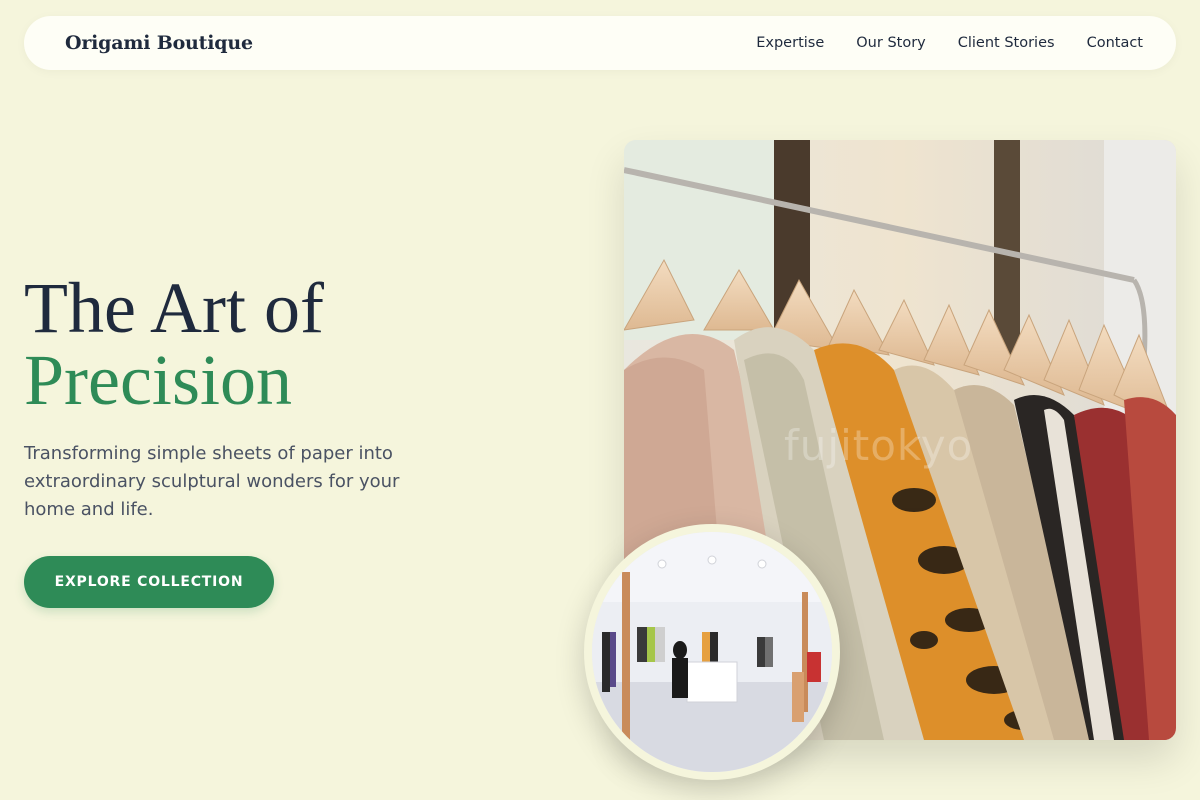 This screenshot has width=1200, height=800. I want to click on hero-title: The Art of Precision, so click(174, 344).